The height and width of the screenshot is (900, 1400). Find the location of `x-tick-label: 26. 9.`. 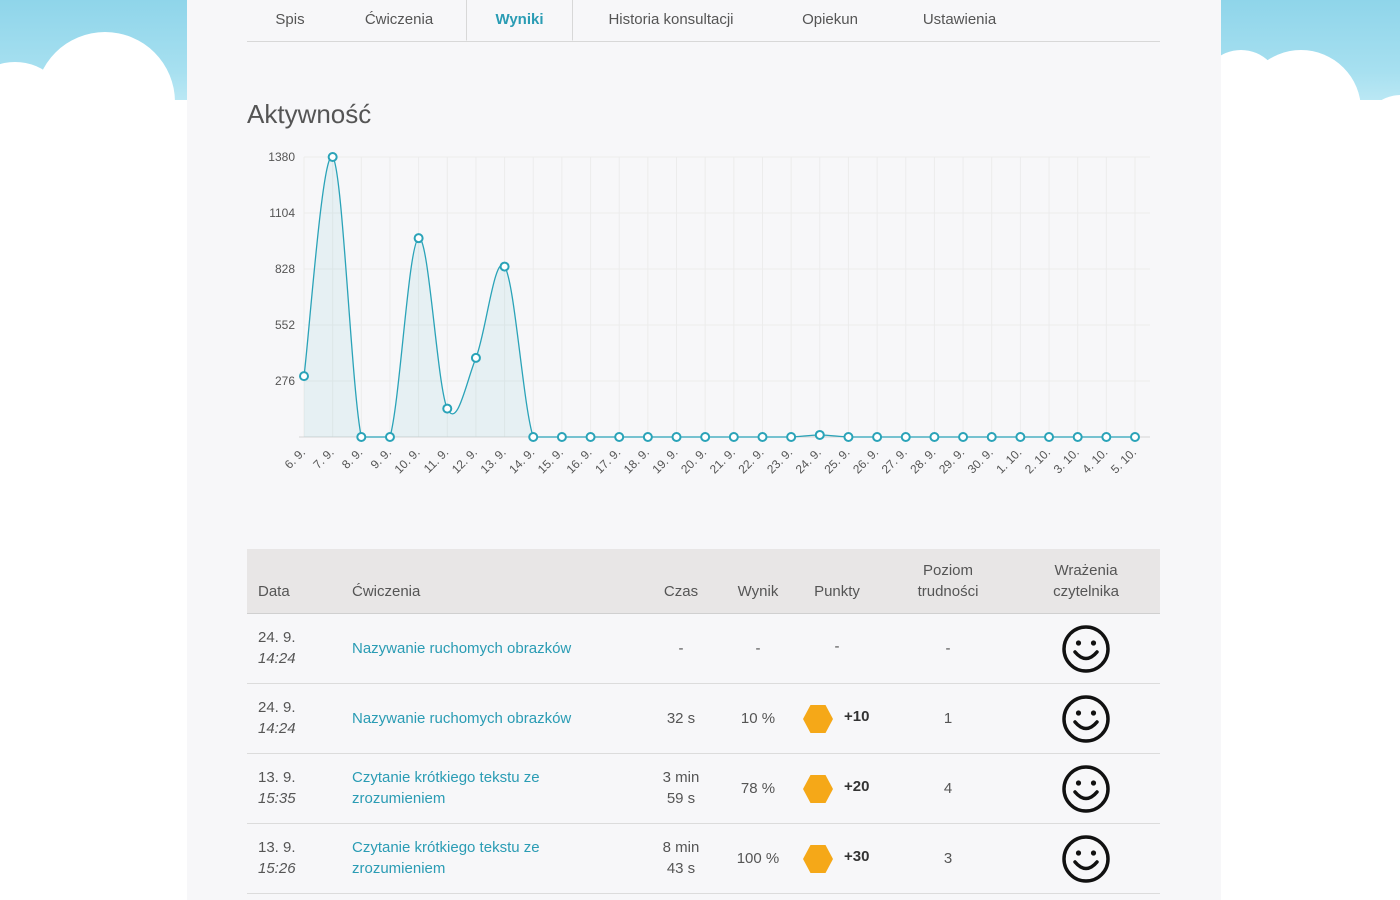

x-tick-label: 26. 9. is located at coordinates (865, 460).